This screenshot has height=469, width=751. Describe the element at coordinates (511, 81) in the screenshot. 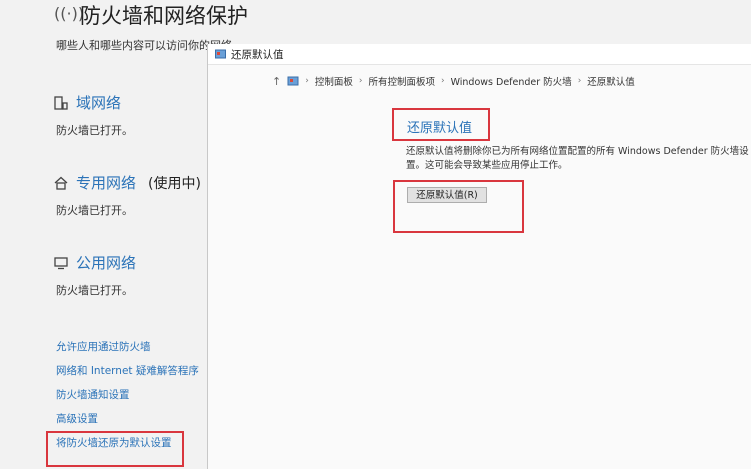

I see `breadcrumb-item: Windows Defender 防火墙` at that location.